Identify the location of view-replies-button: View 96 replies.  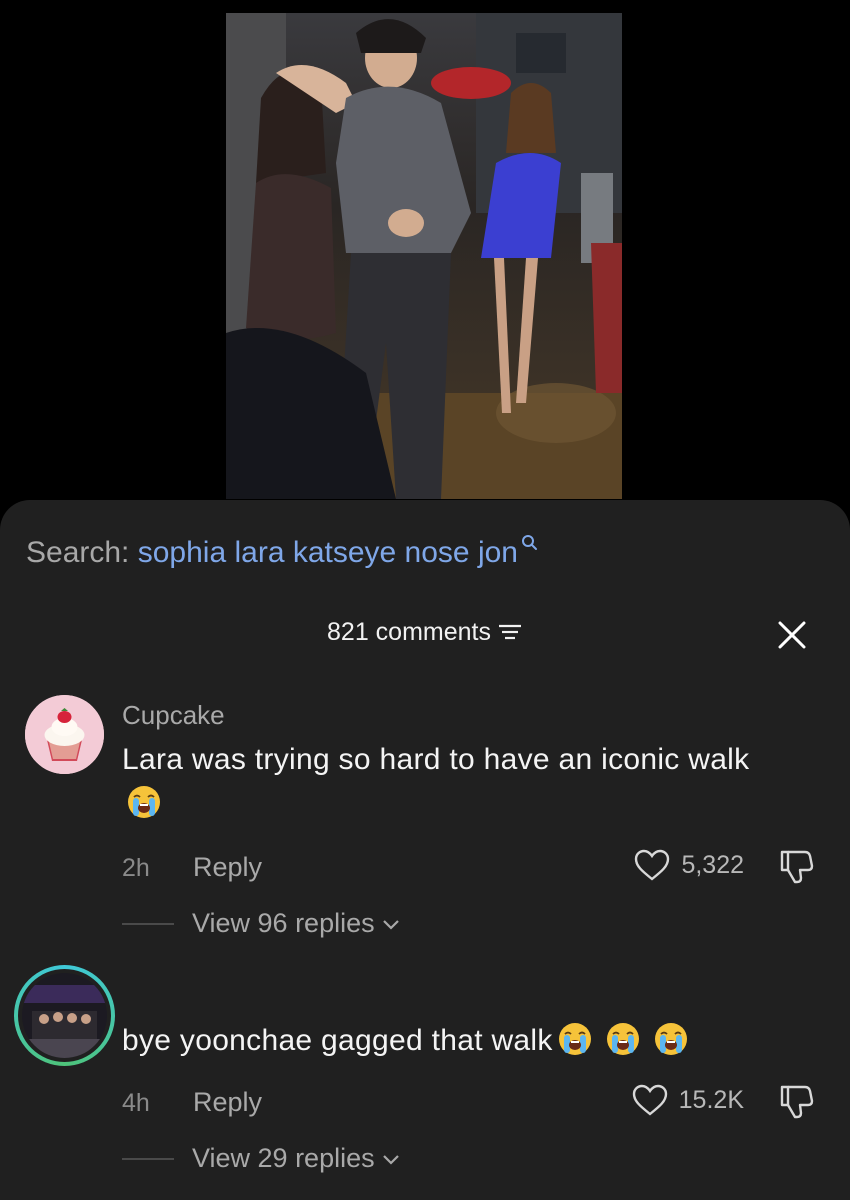
(261, 923).